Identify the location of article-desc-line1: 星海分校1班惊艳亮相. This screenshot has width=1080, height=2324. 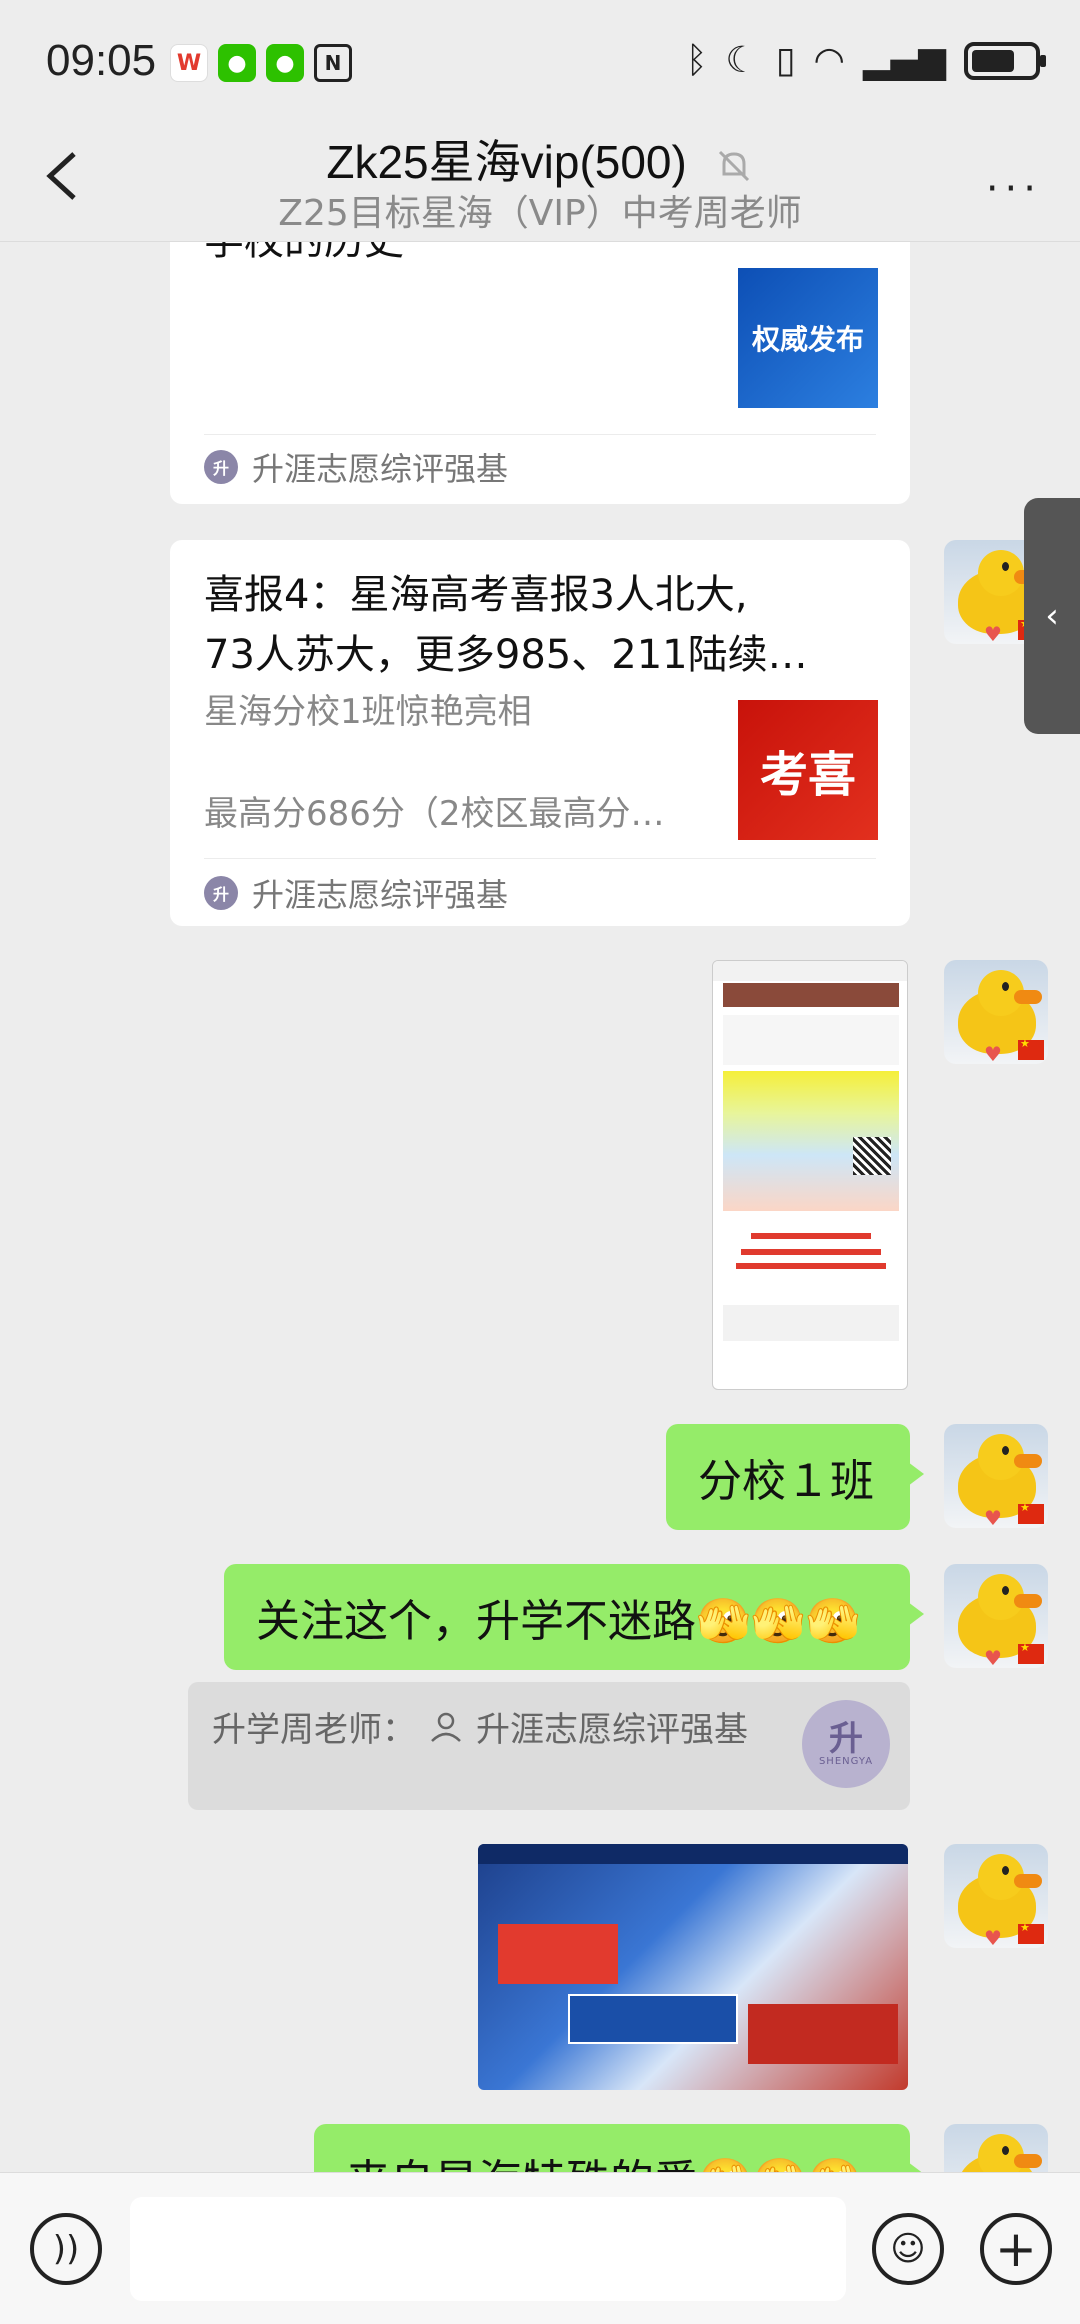
(368, 712).